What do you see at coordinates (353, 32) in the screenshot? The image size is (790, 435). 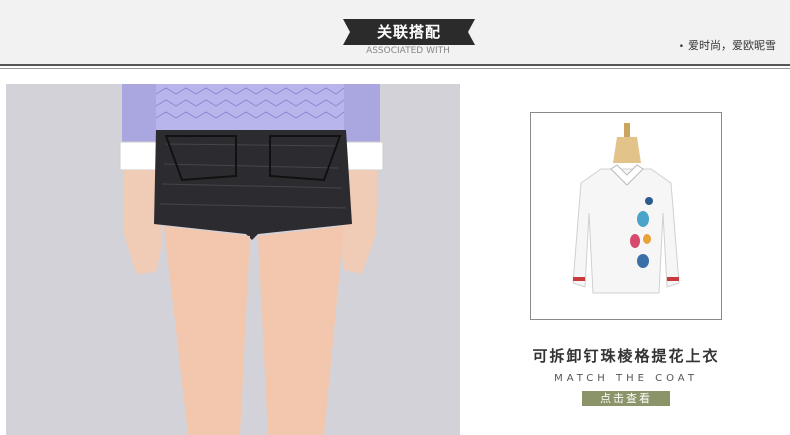 I see `ribbon-left-icon` at bounding box center [353, 32].